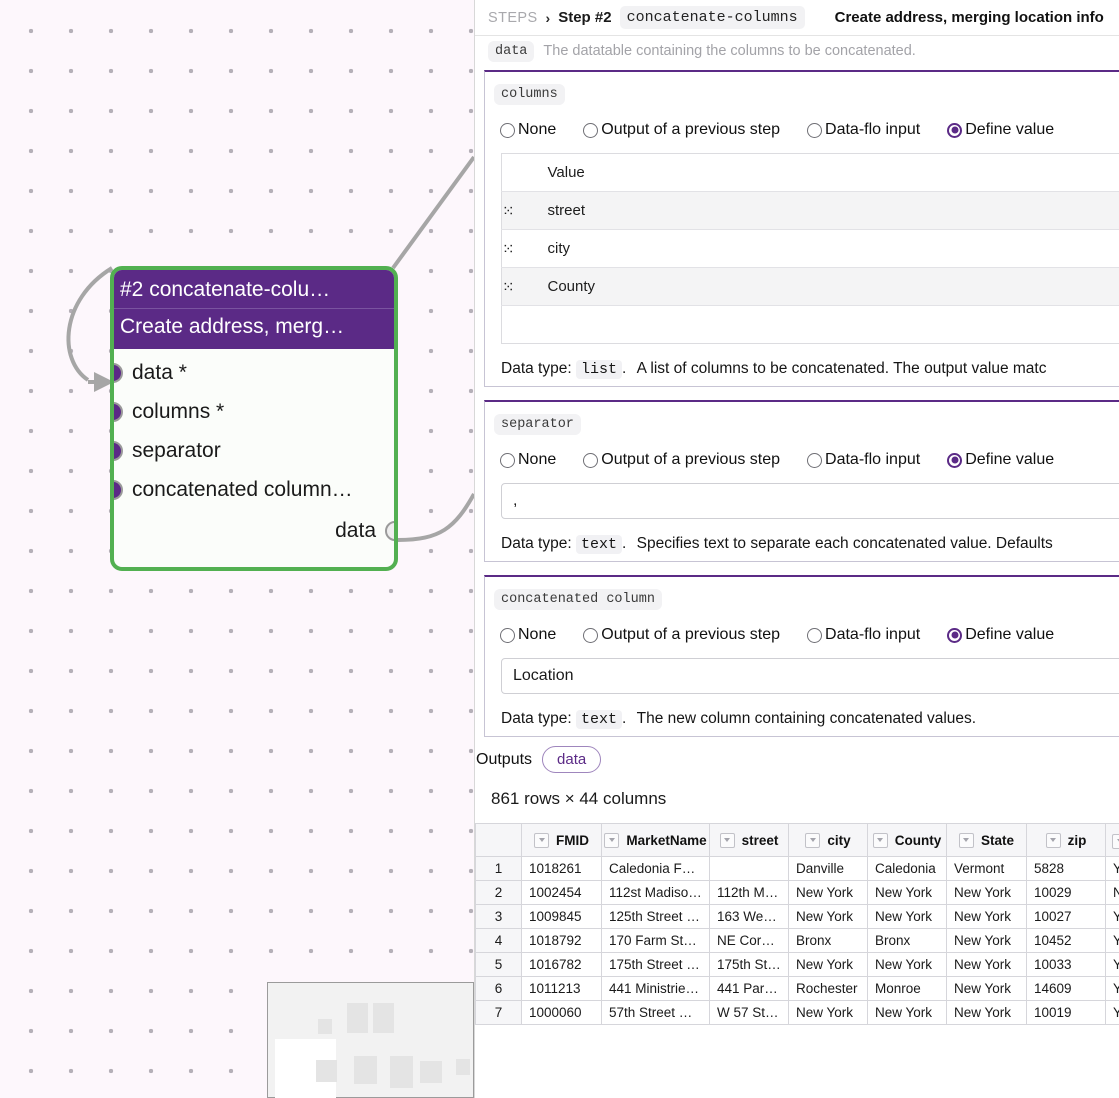 The width and height of the screenshot is (1119, 1098). Describe the element at coordinates (833, 286) in the screenshot. I see `value-cell: County` at that location.